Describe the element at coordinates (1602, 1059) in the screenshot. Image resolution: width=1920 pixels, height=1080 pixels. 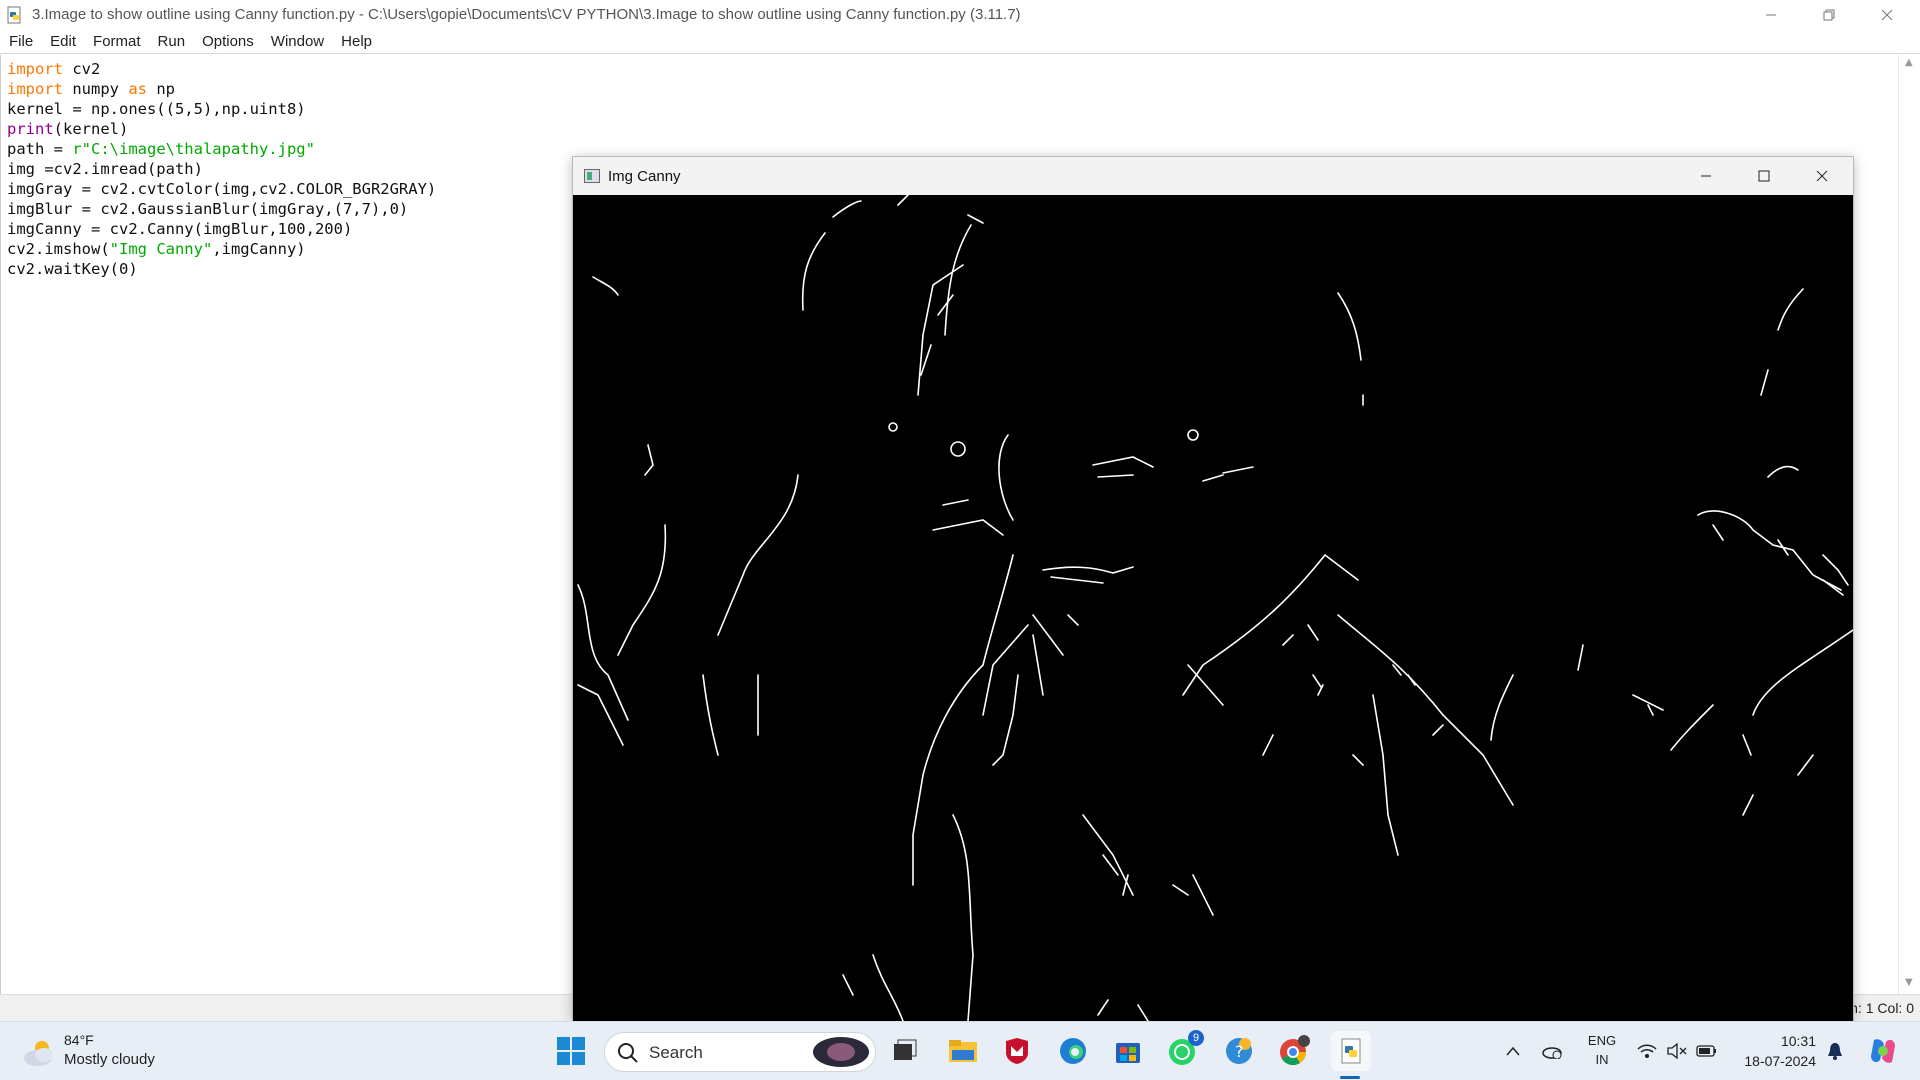
I see `region-code: IN` at that location.